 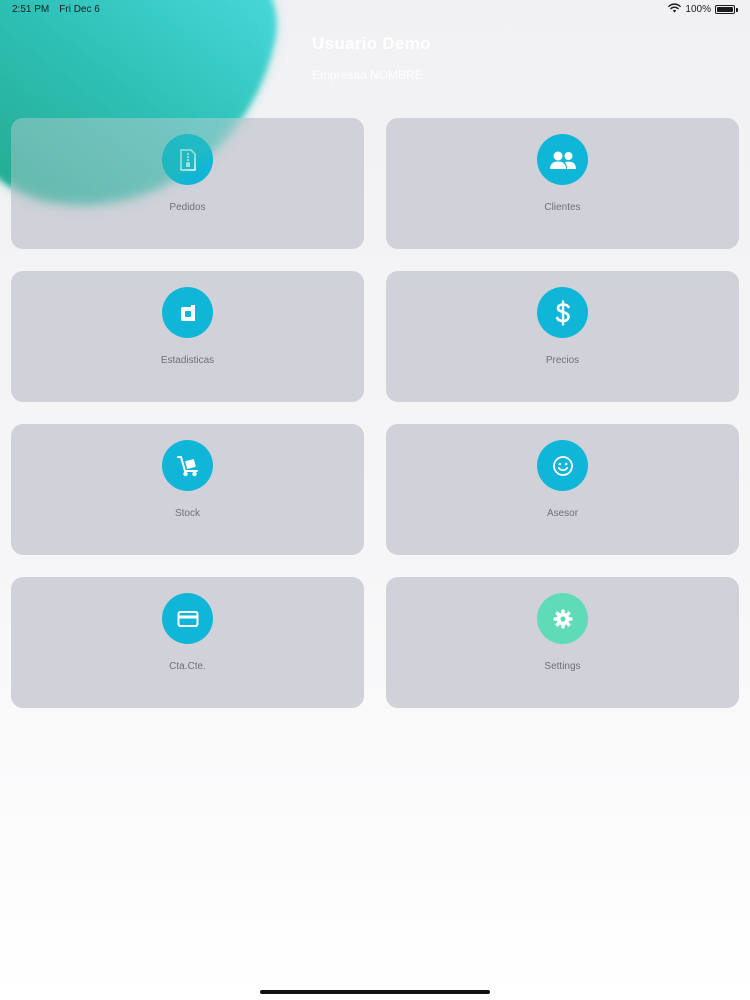 I want to click on menu-card-asesor: Asesor, so click(x=562, y=489).